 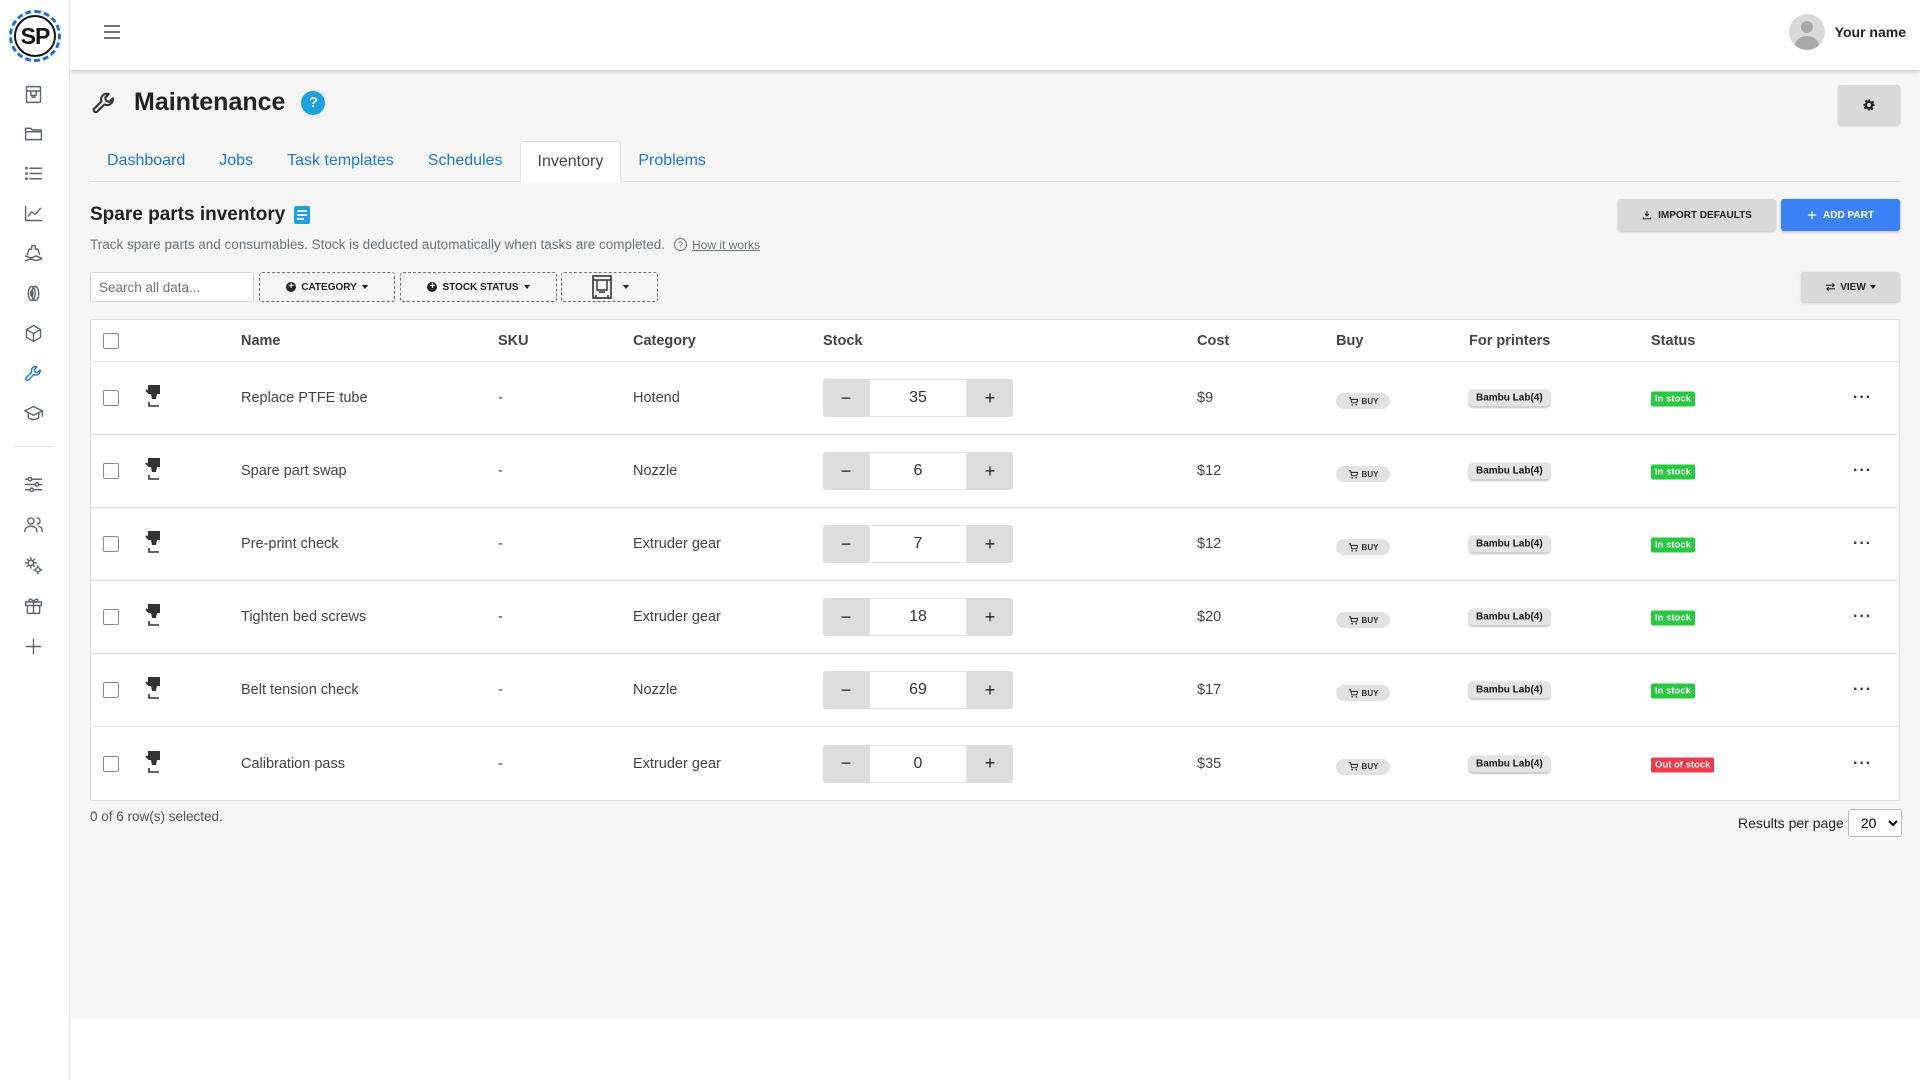 What do you see at coordinates (33, 484) in the screenshot?
I see `sliders-icon` at bounding box center [33, 484].